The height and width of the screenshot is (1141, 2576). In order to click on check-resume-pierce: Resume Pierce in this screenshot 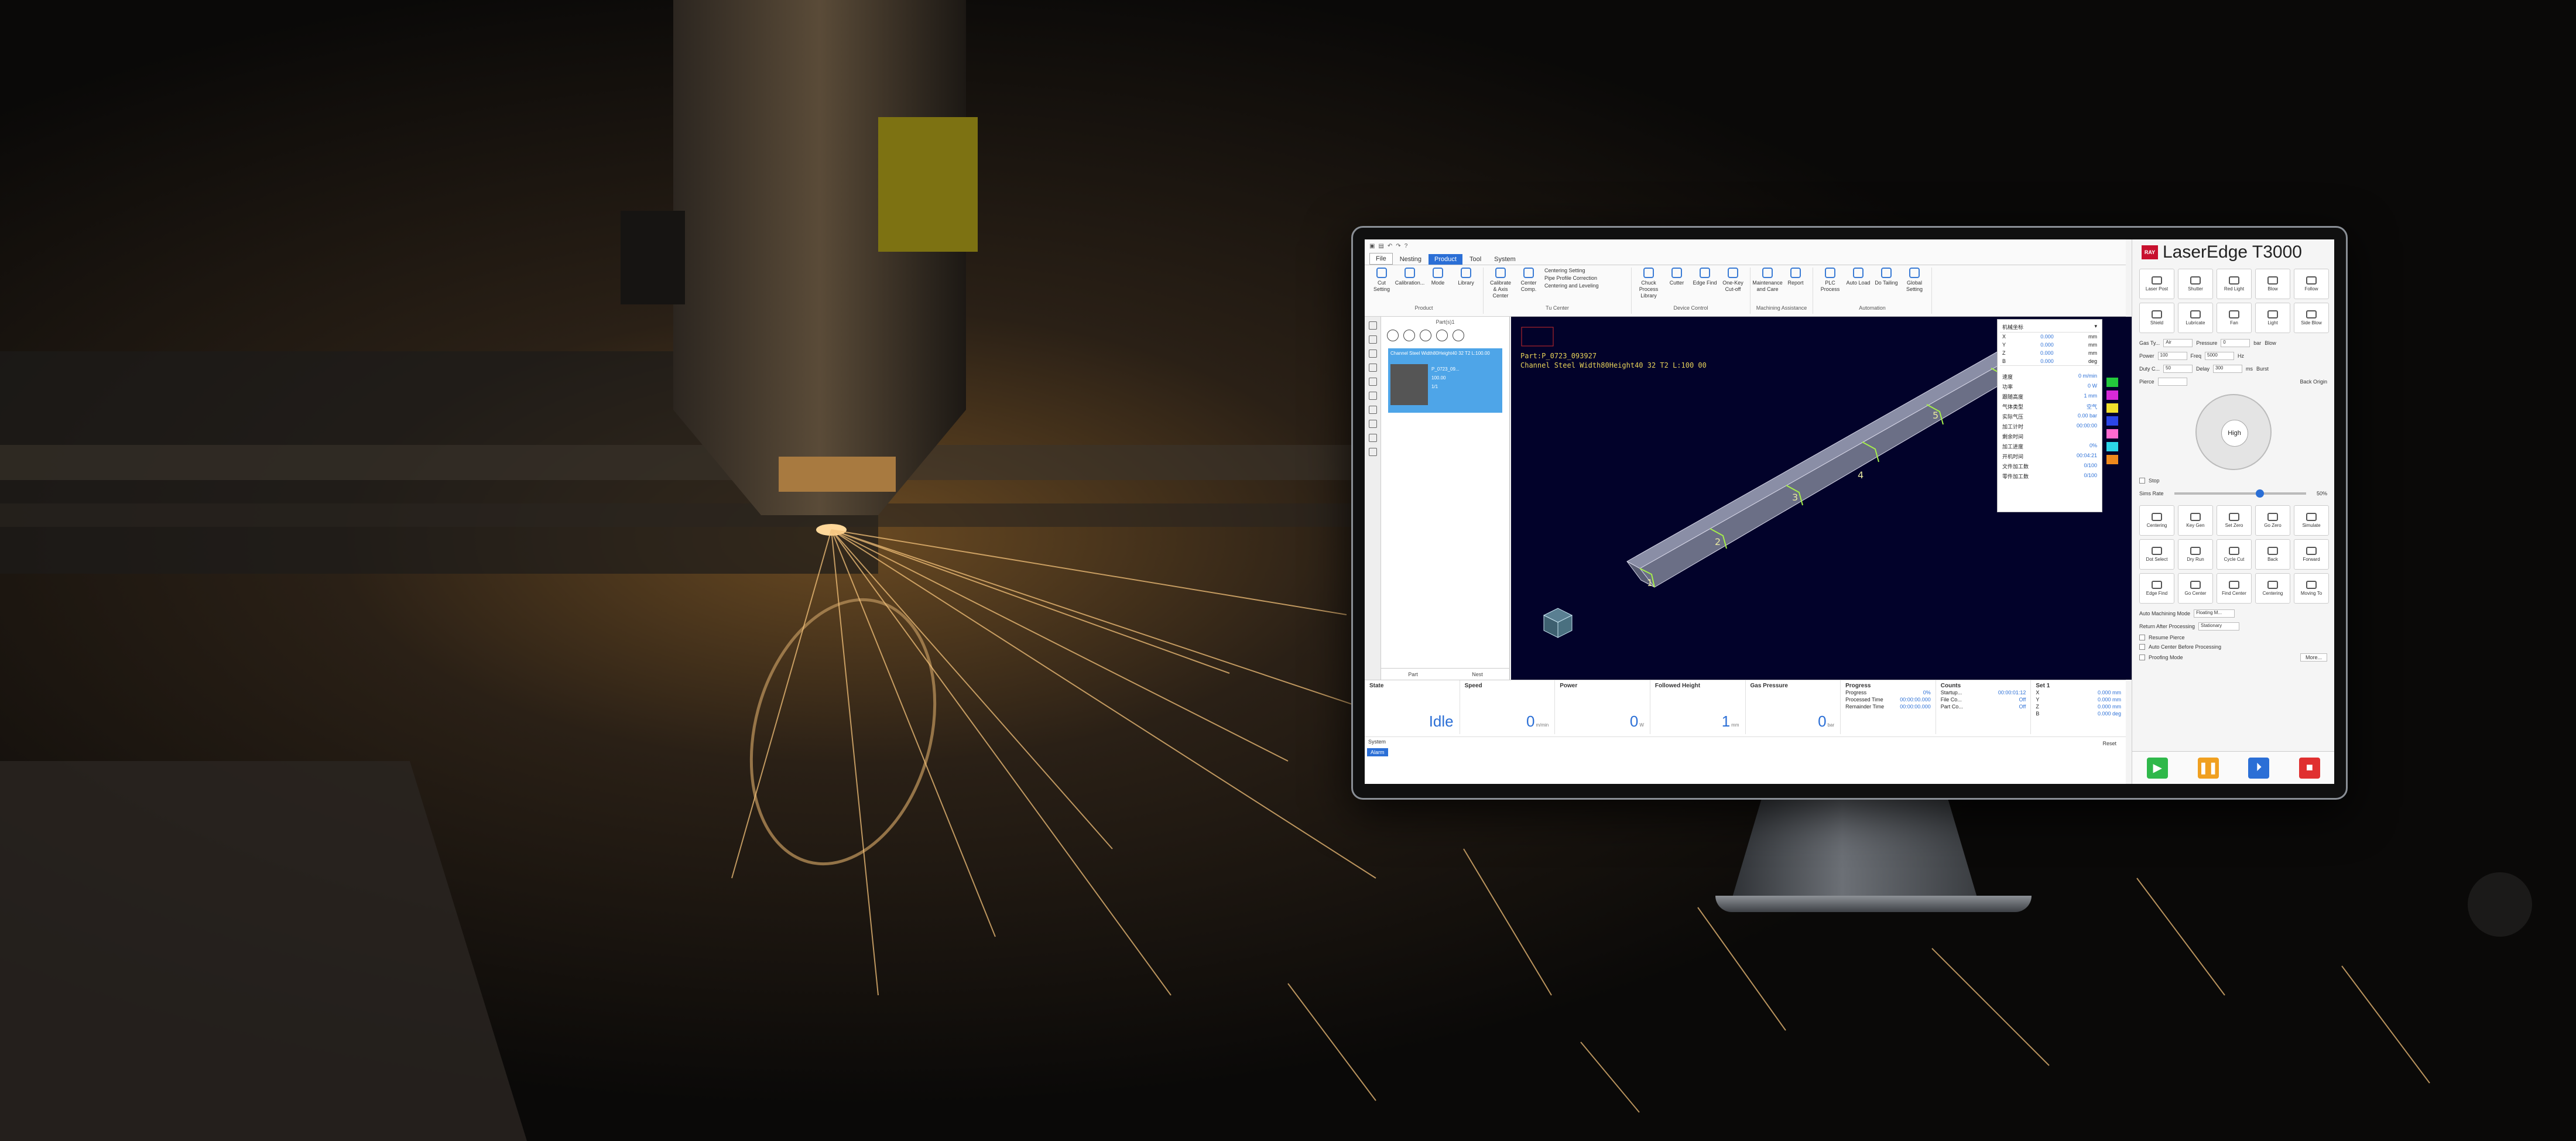, I will do `click(2233, 637)`.